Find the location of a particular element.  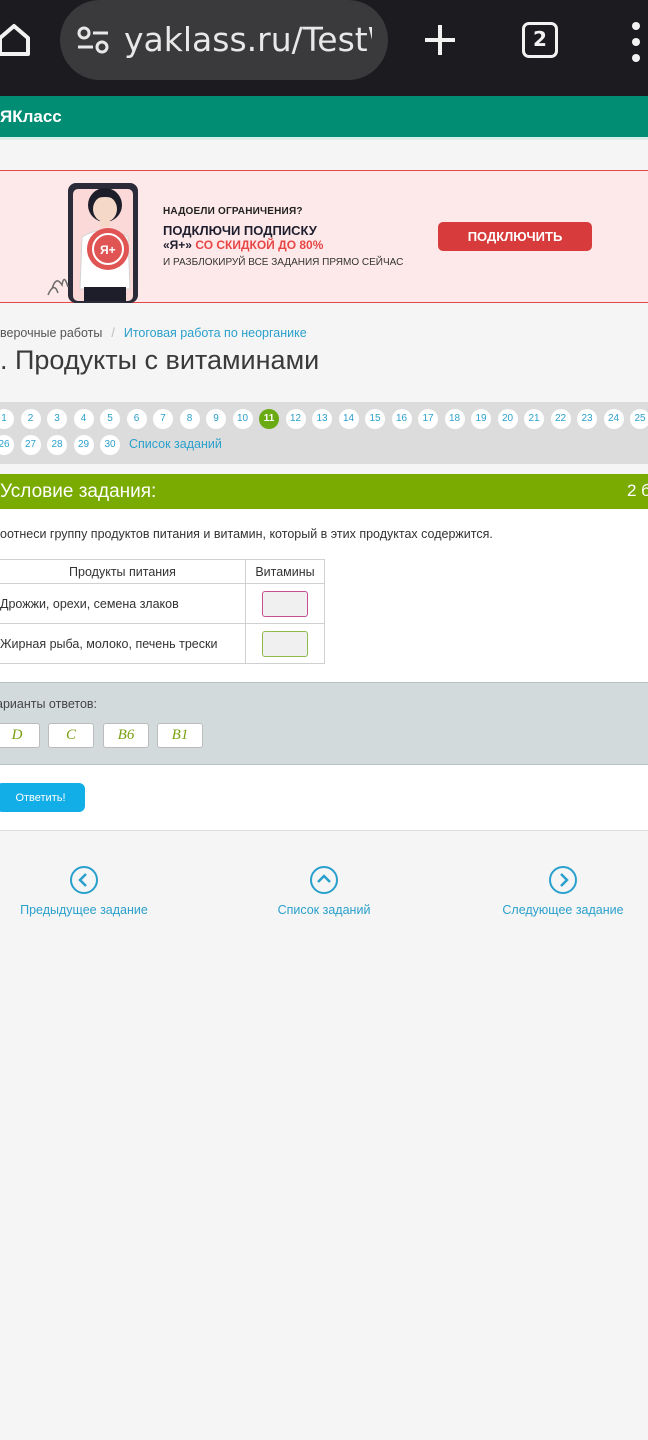

answer-chip: B1 is located at coordinates (180, 735).